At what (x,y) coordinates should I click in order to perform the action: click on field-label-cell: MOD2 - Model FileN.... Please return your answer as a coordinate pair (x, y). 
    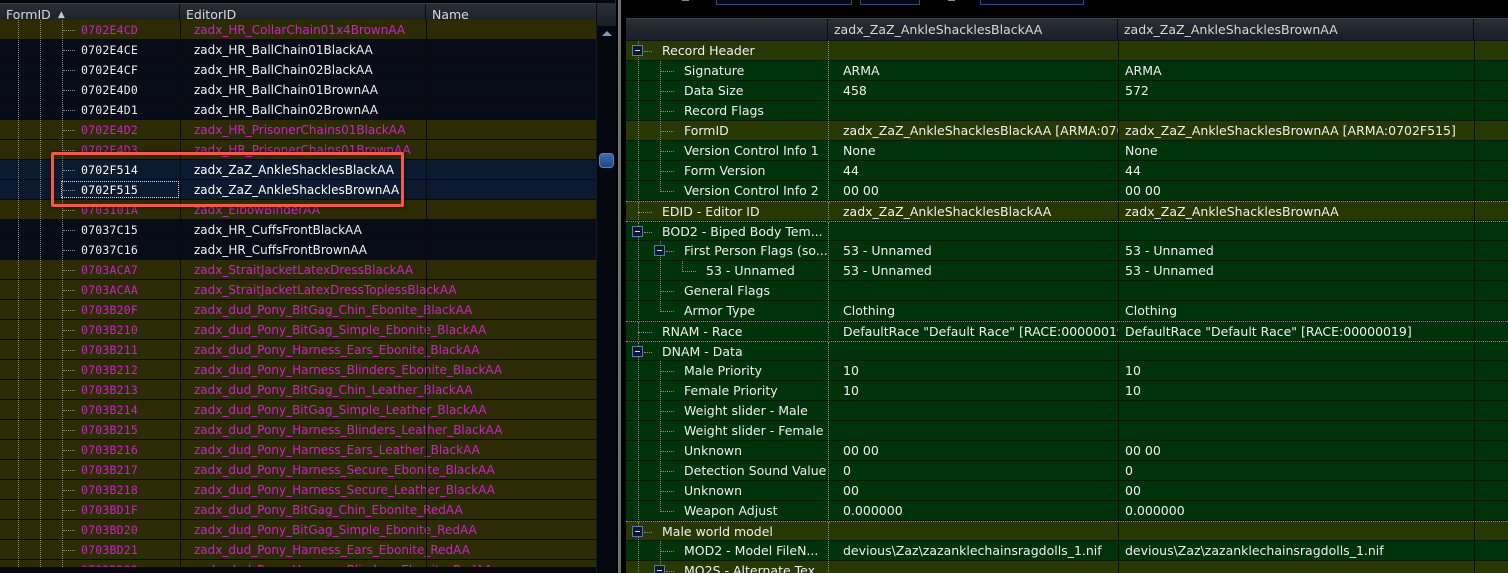
    Looking at the image, I should click on (727, 550).